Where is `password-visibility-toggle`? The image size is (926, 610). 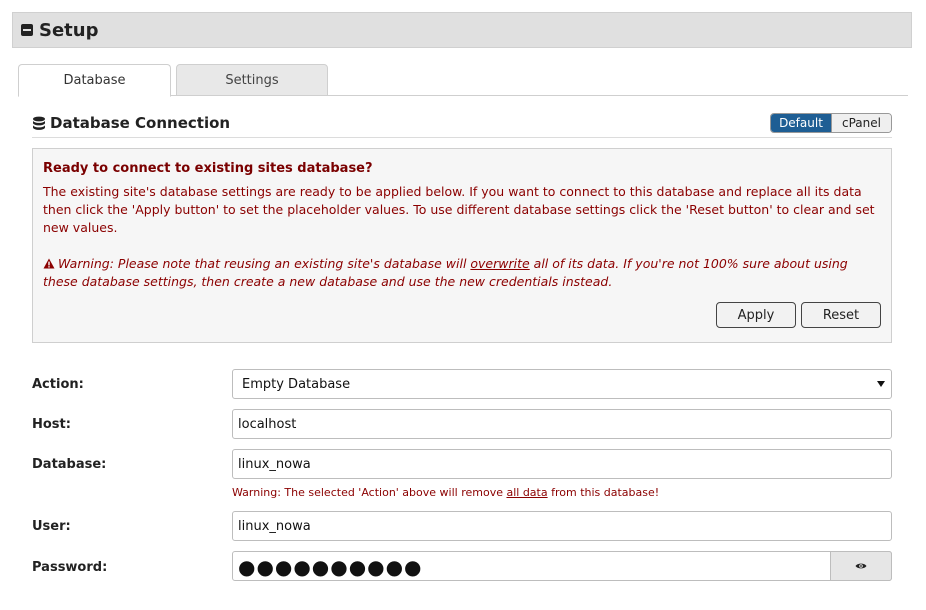
password-visibility-toggle is located at coordinates (861, 566).